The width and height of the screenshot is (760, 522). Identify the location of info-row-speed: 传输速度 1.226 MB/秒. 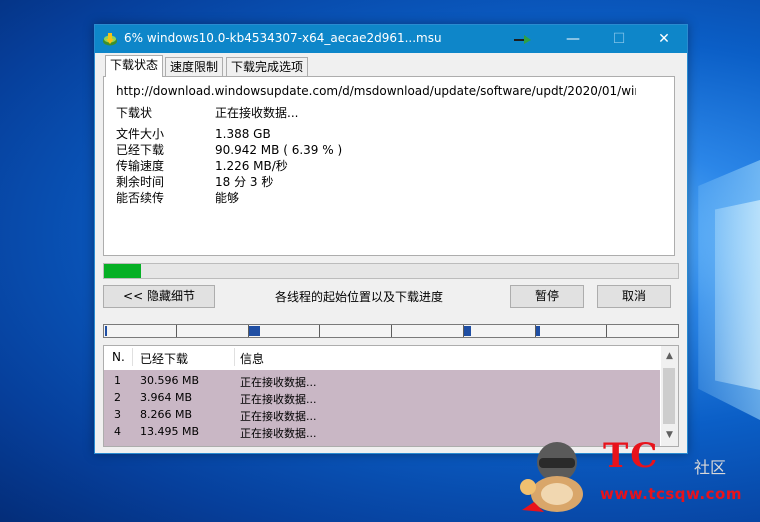
(202, 165).